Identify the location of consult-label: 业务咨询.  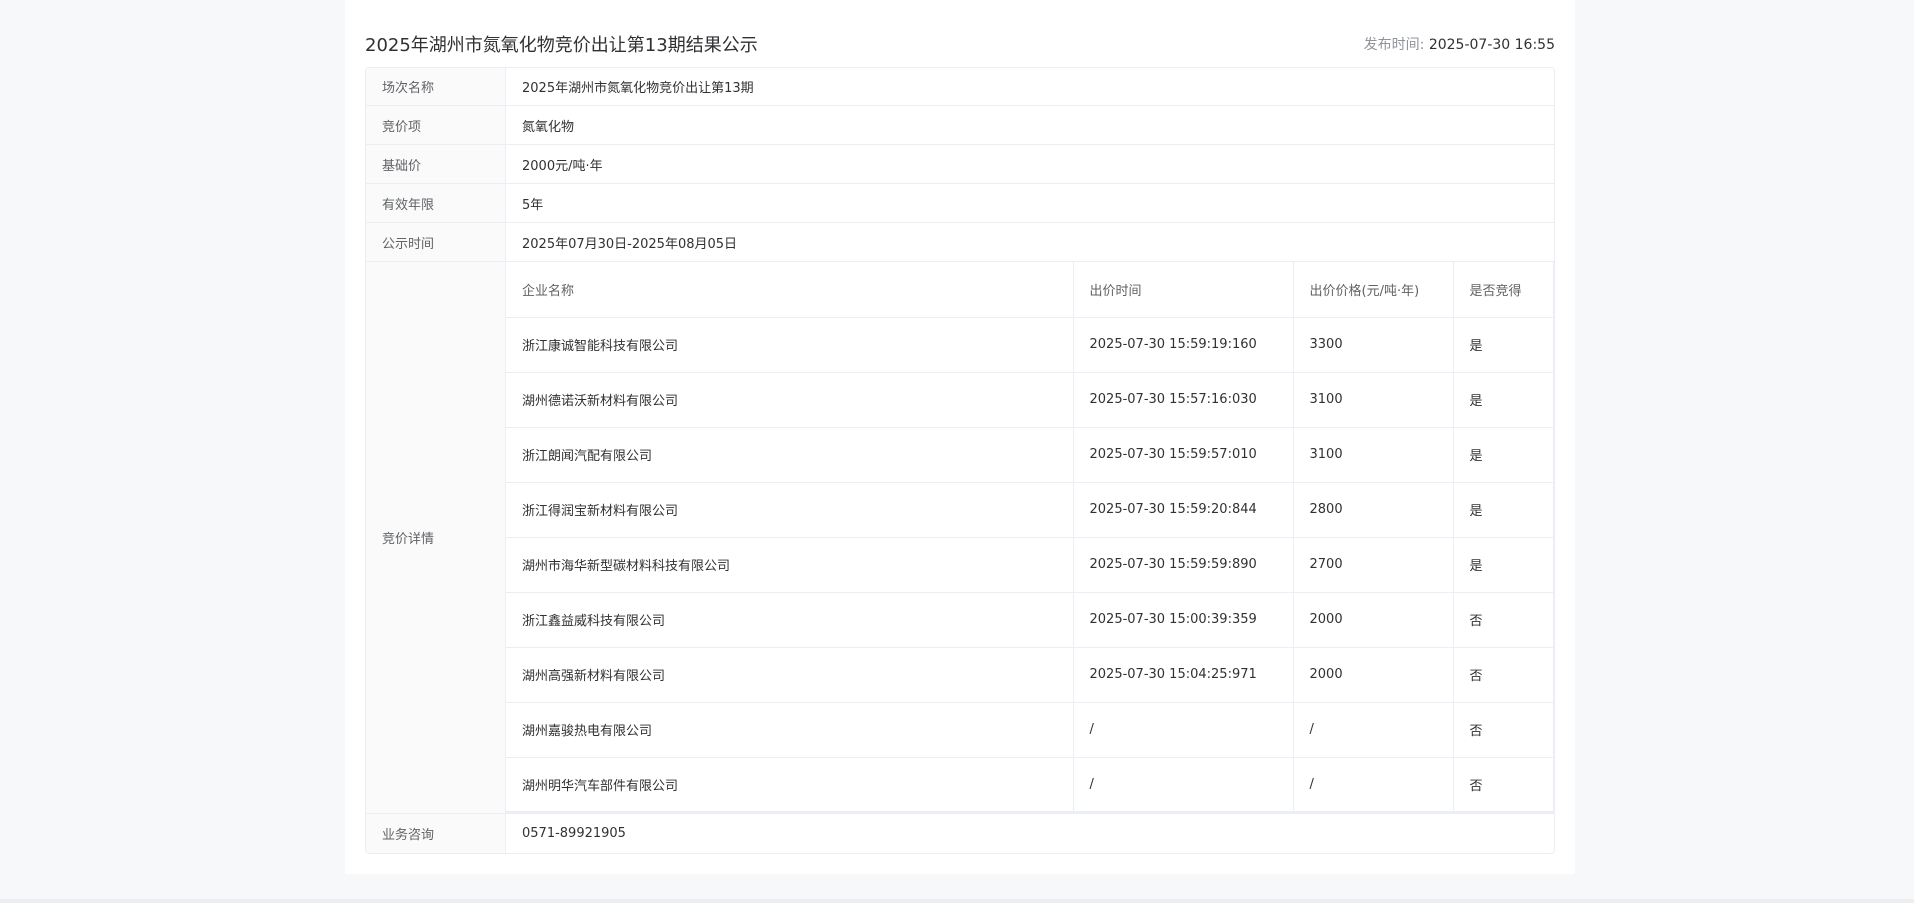
(436, 833).